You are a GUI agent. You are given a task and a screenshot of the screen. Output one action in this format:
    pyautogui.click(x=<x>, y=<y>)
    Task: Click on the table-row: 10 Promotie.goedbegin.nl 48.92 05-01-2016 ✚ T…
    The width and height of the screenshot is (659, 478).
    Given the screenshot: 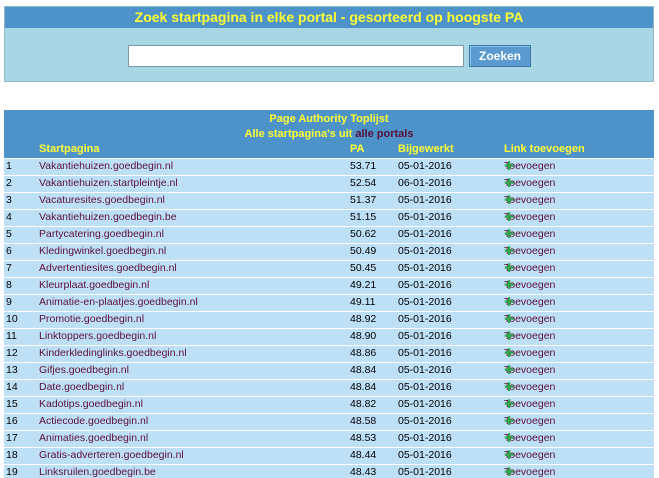 What is the action you would take?
    pyautogui.click(x=329, y=319)
    